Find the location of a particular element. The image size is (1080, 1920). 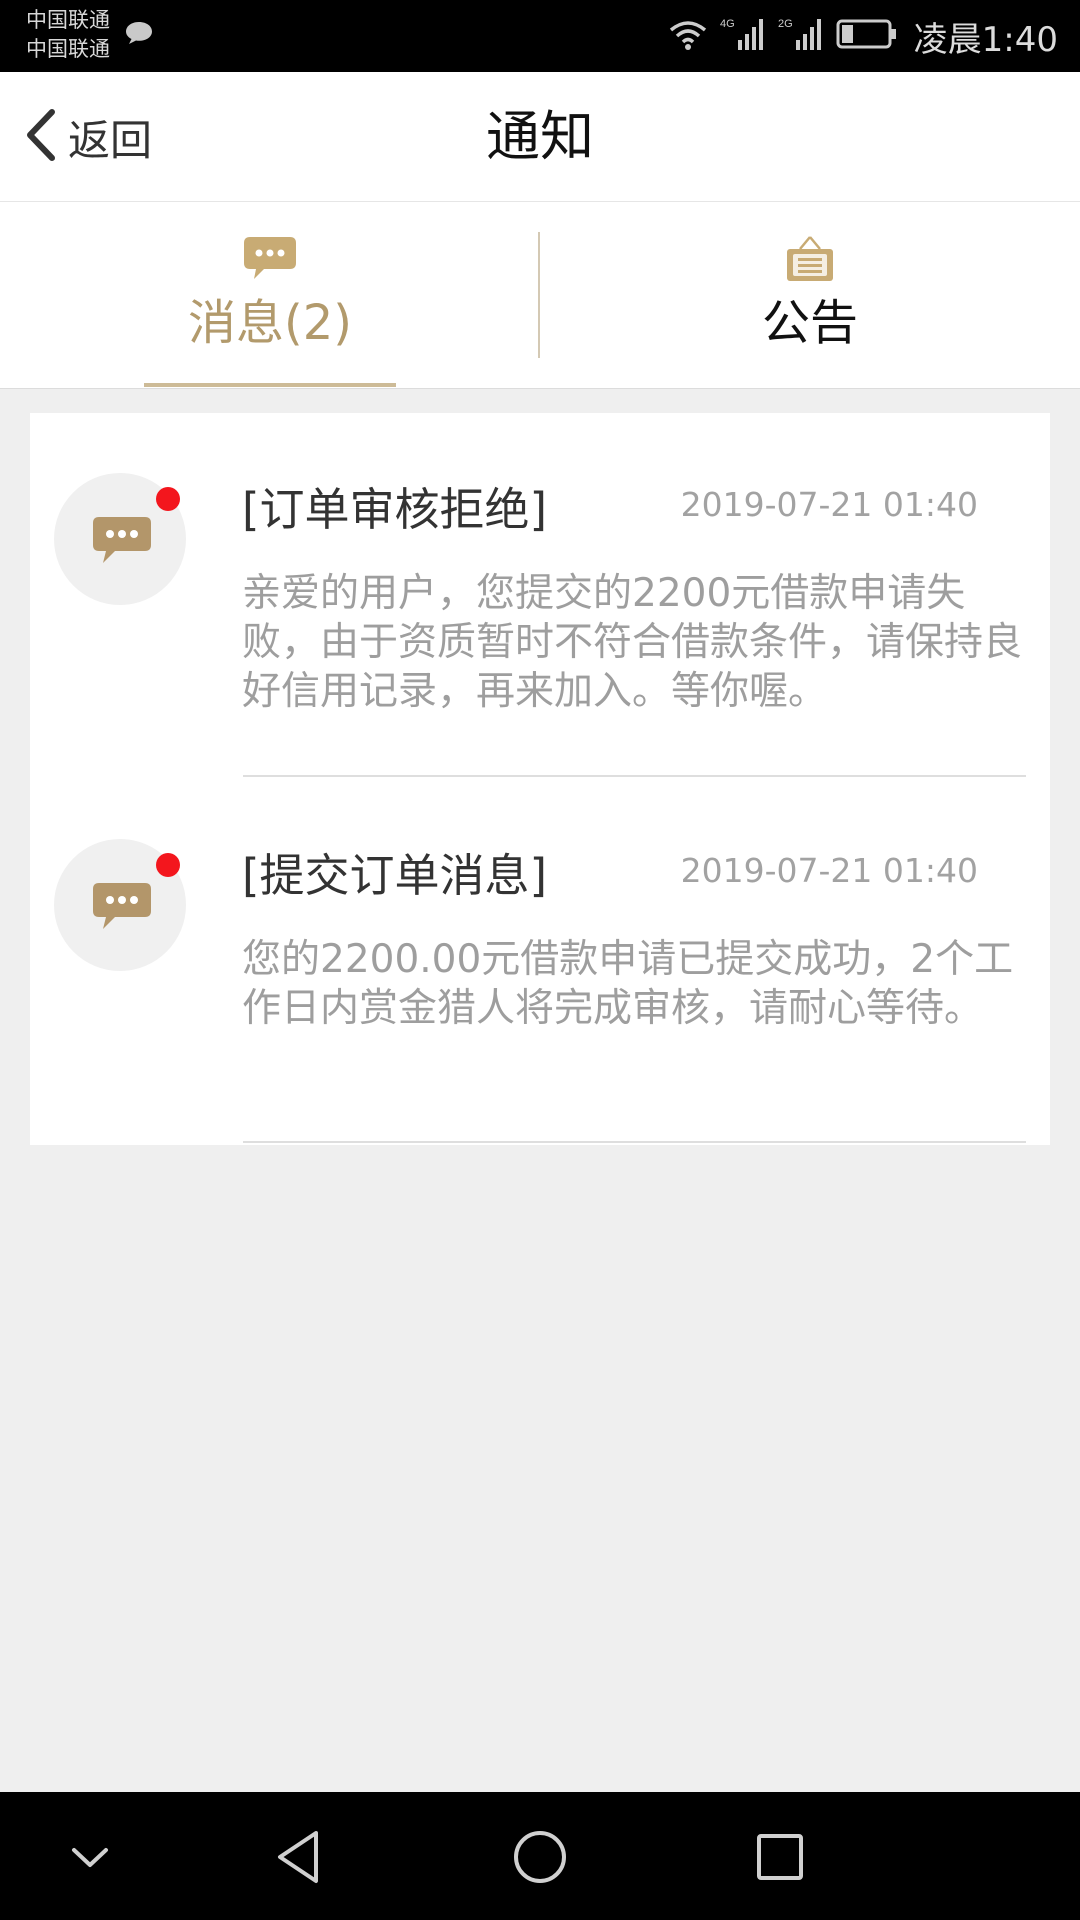

tab-messages: 消息(2) is located at coordinates (270, 295).